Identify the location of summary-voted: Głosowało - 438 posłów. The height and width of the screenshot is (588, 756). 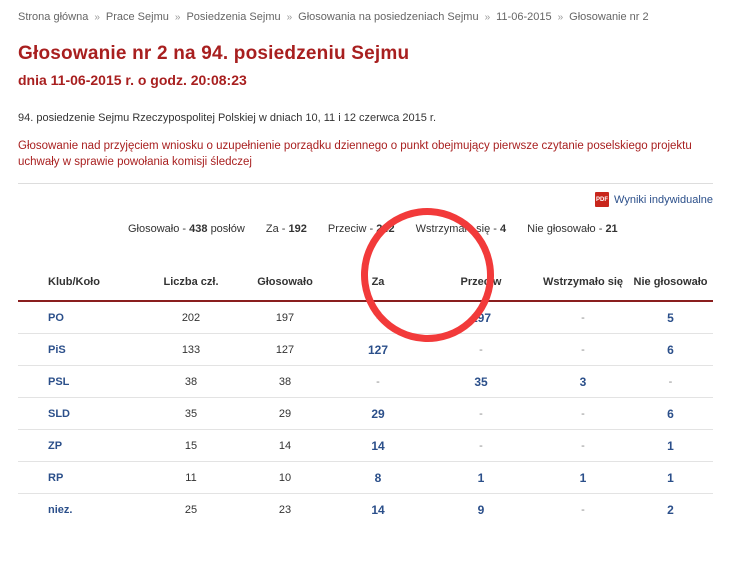
(186, 229).